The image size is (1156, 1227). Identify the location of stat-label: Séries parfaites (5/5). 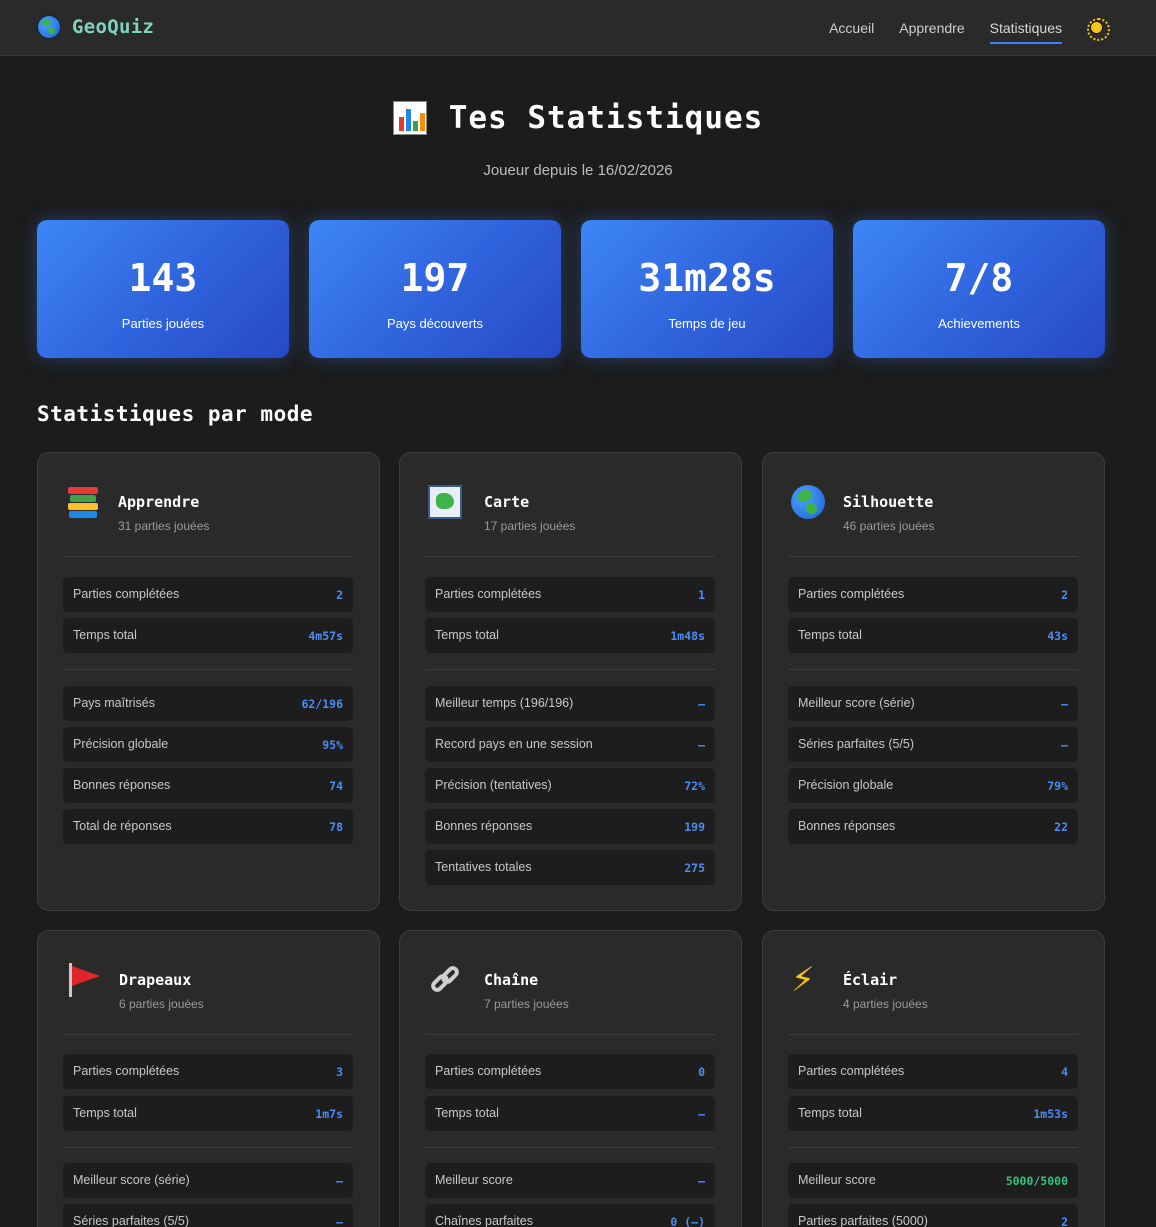
(856, 744).